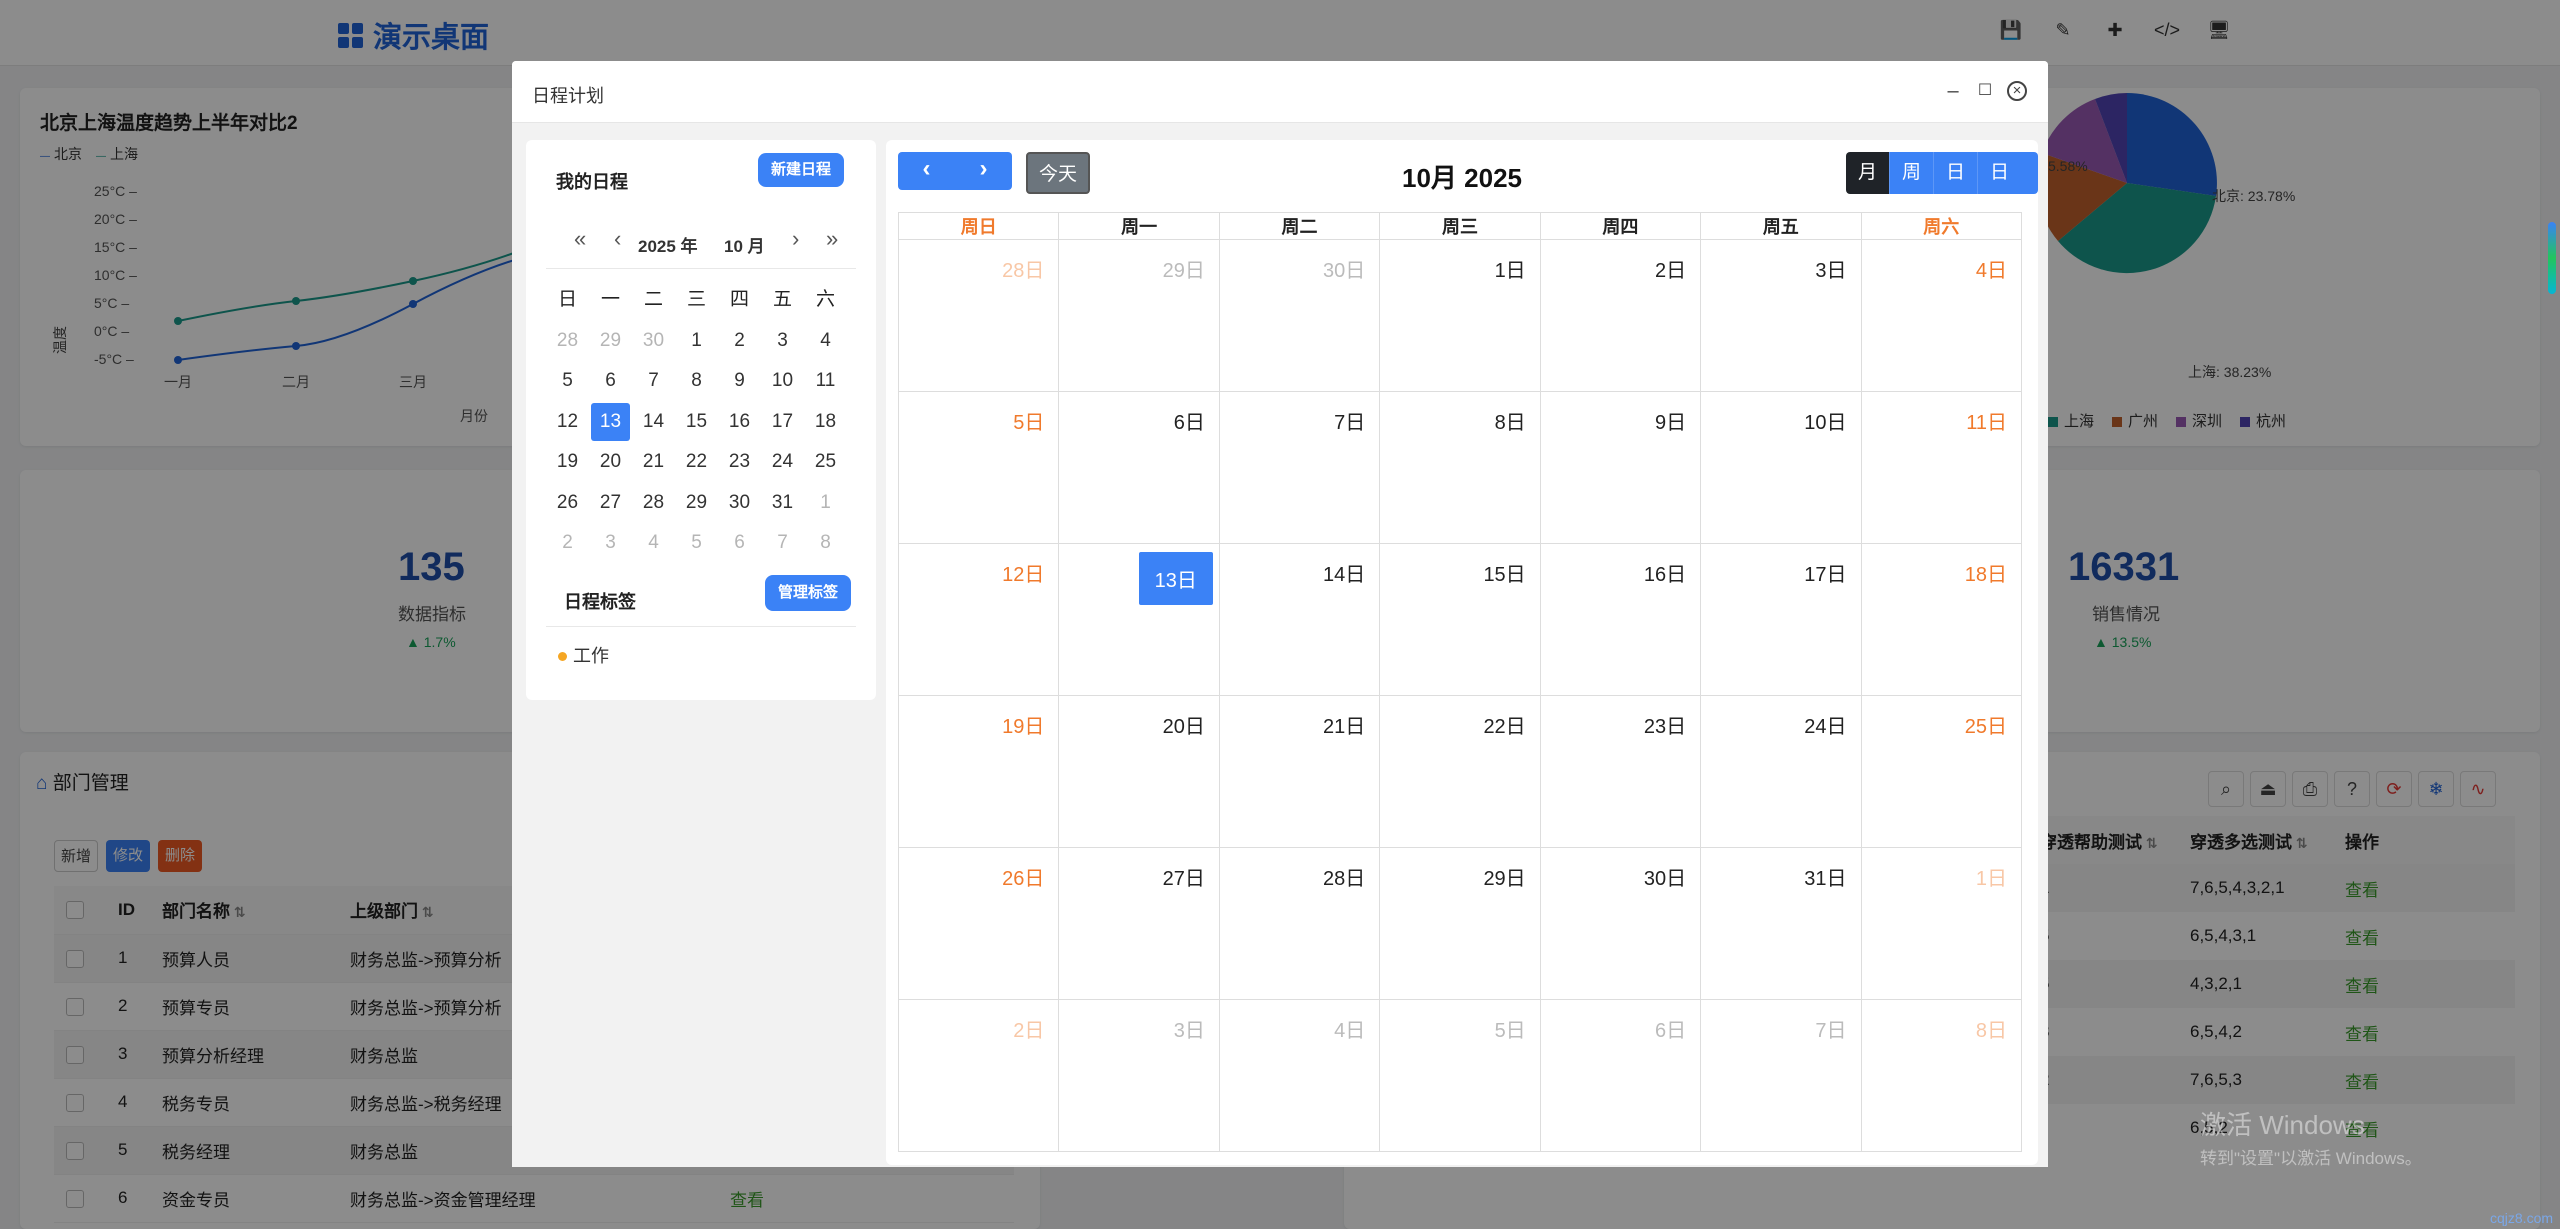 The height and width of the screenshot is (1229, 2560). I want to click on minimize-icon: –, so click(1953, 92).